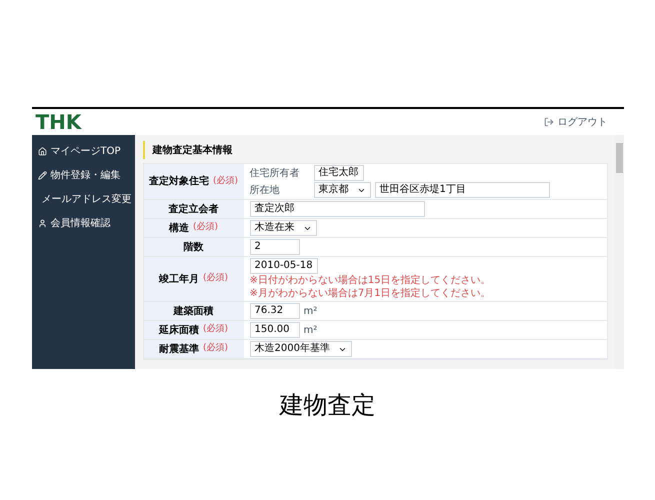  What do you see at coordinates (275, 330) in the screenshot?
I see `input-field: 150.00` at bounding box center [275, 330].